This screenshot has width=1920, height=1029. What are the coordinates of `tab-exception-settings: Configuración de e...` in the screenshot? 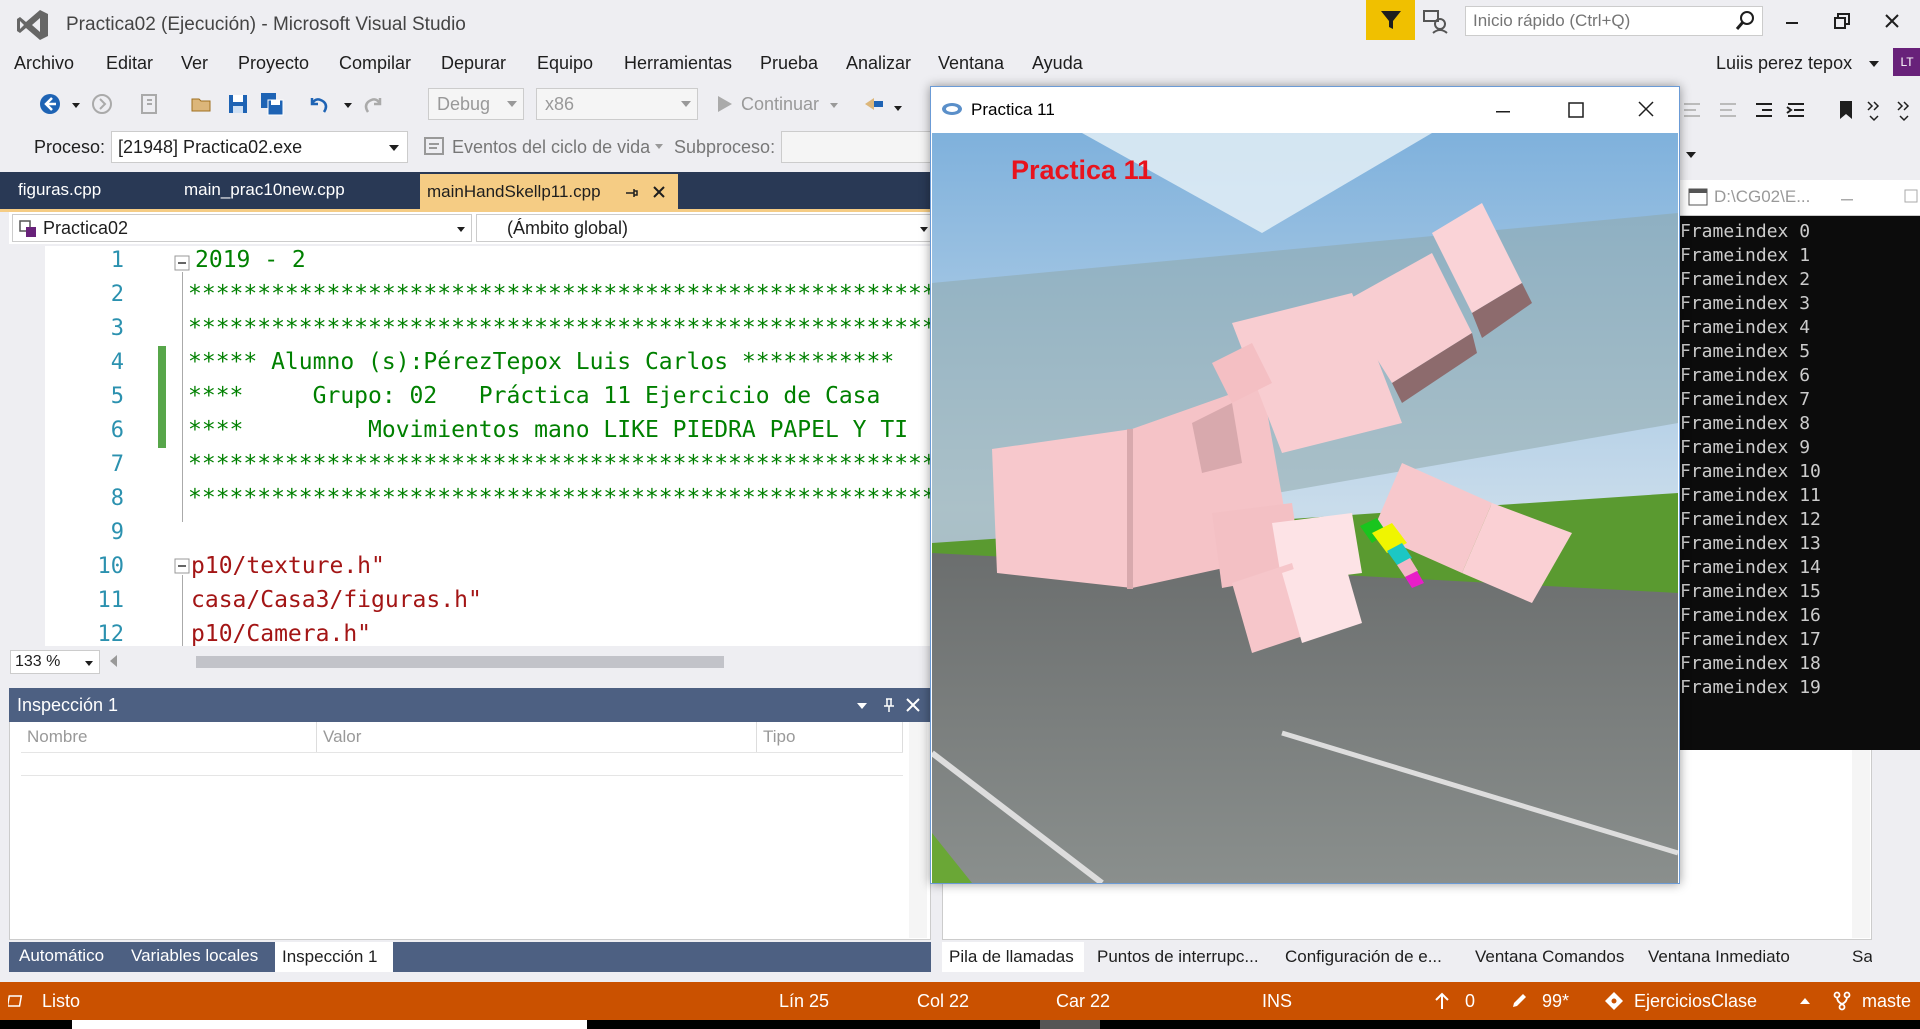 It's located at (1363, 957).